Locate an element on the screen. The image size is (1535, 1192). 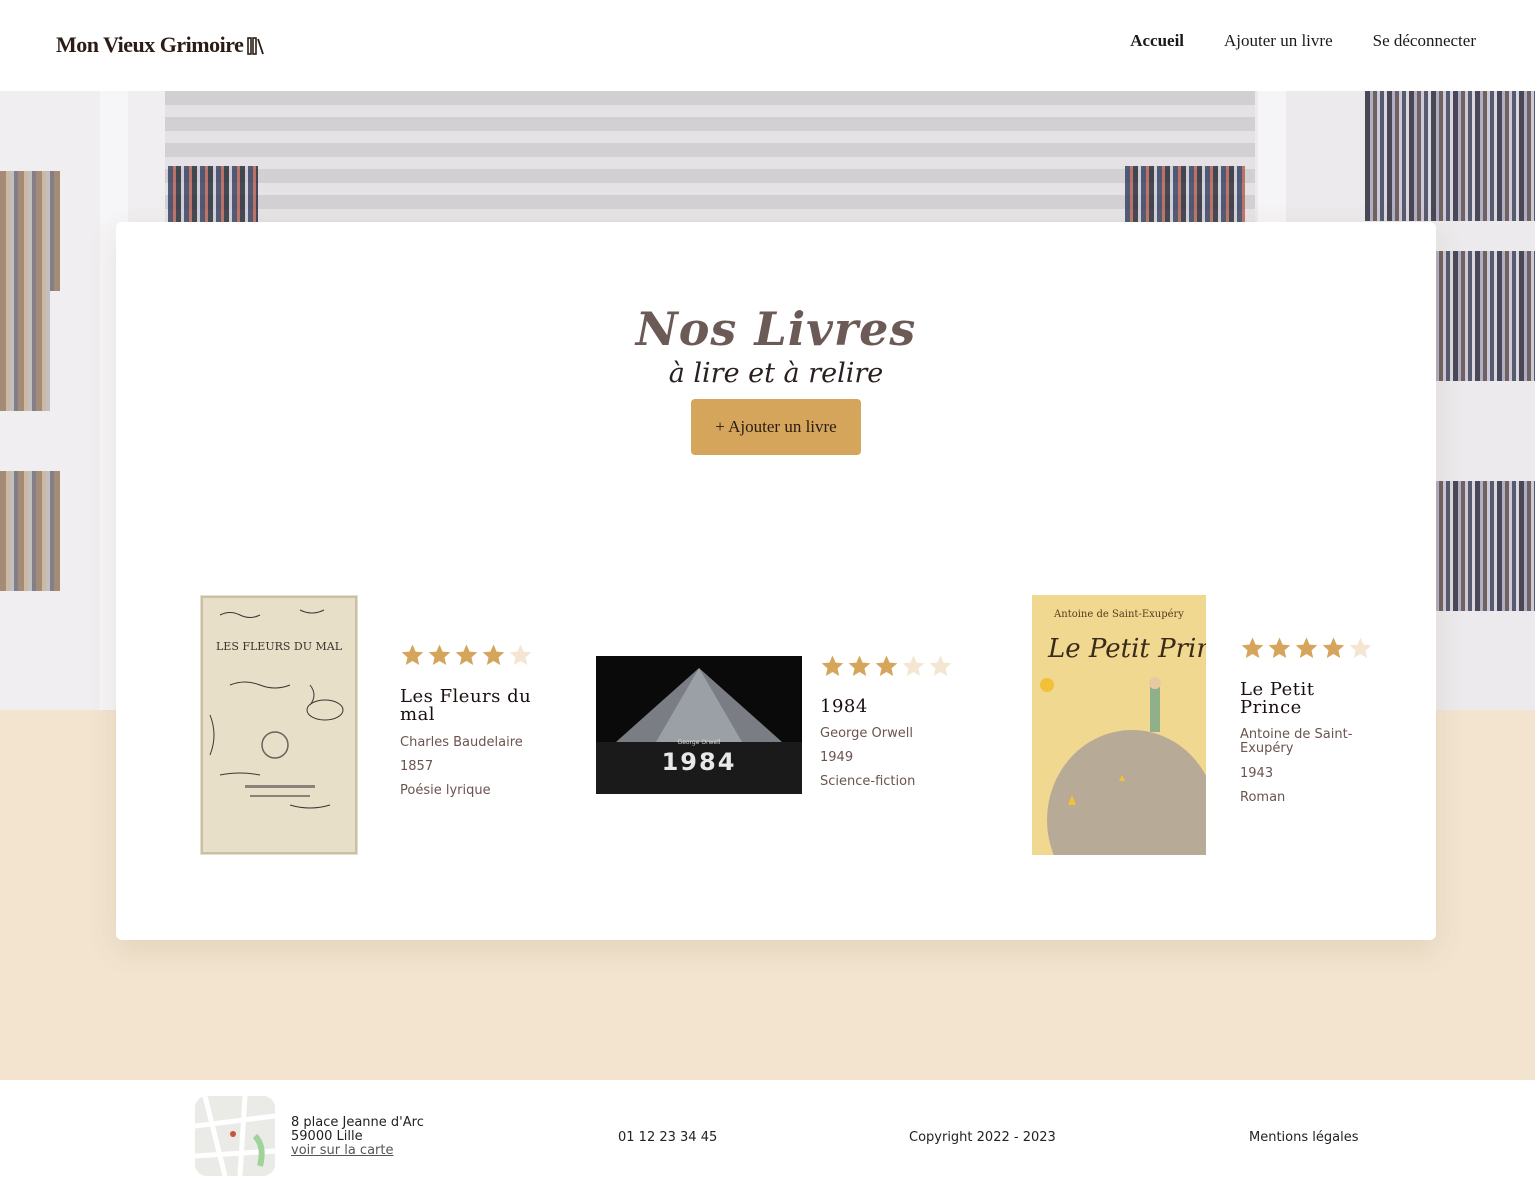
main-nav: Accueil Ajouter un livre Se déconnecter is located at coordinates (1303, 41).